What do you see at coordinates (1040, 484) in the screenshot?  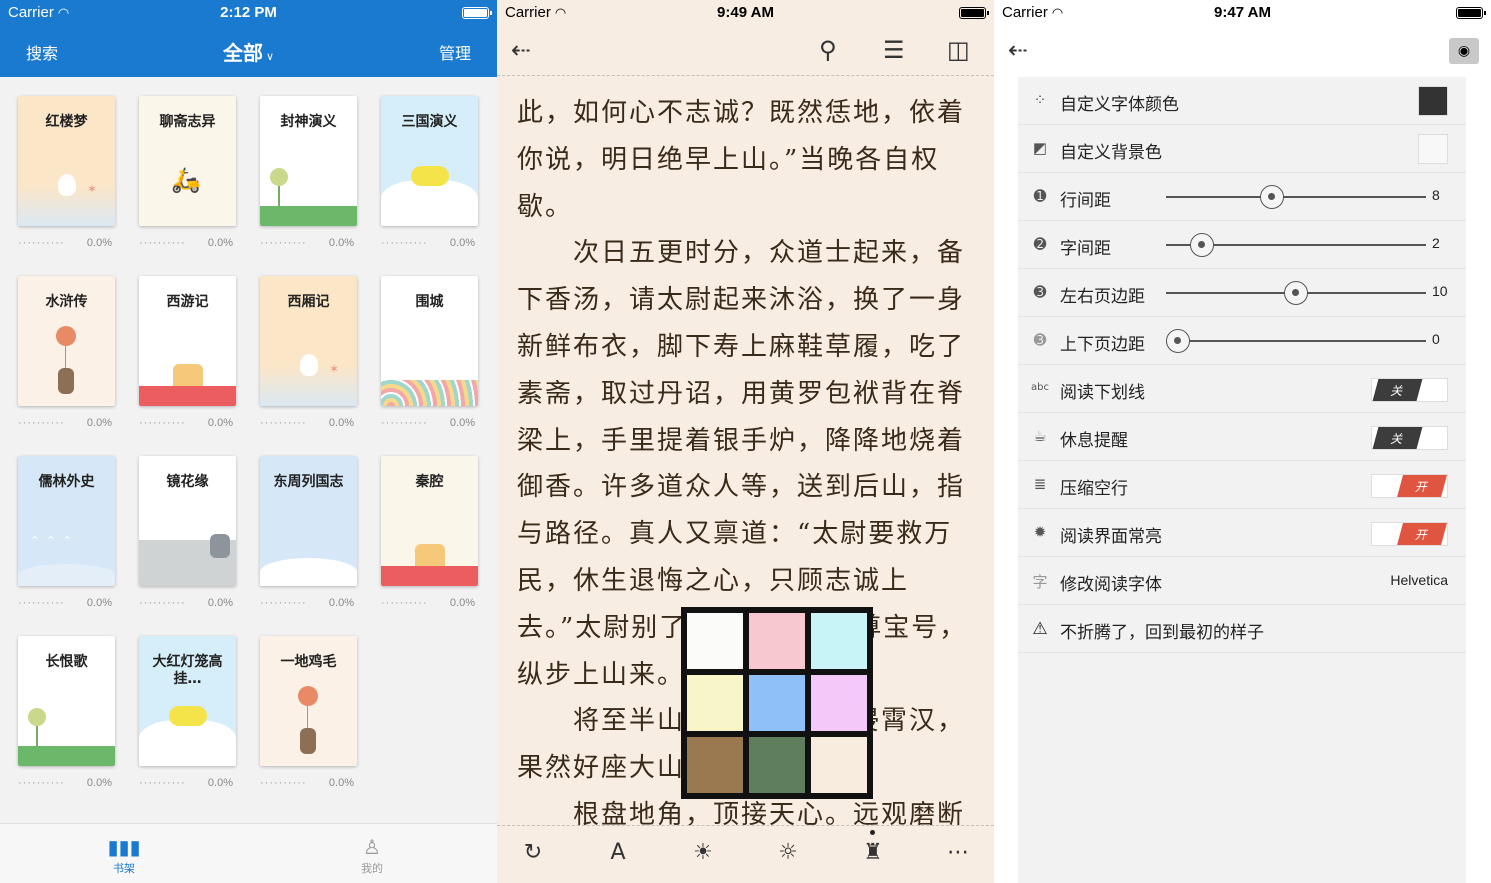 I see `compress-lines-icon: ≣` at bounding box center [1040, 484].